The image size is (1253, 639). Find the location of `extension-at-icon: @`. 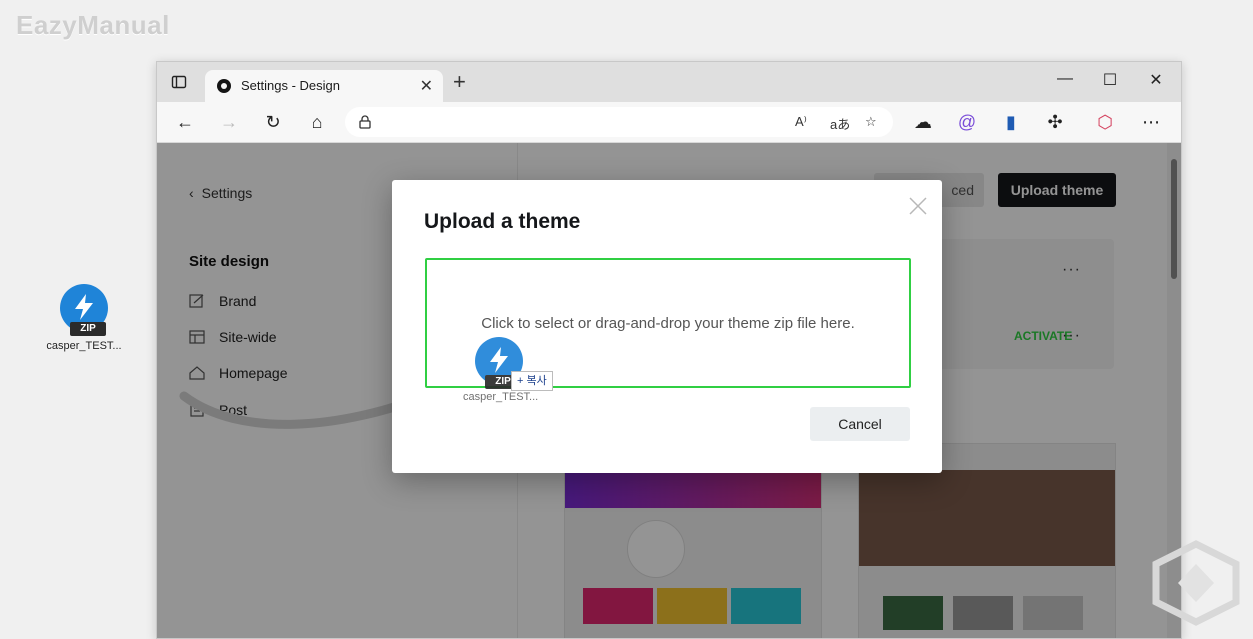

extension-at-icon: @ is located at coordinates (967, 122).